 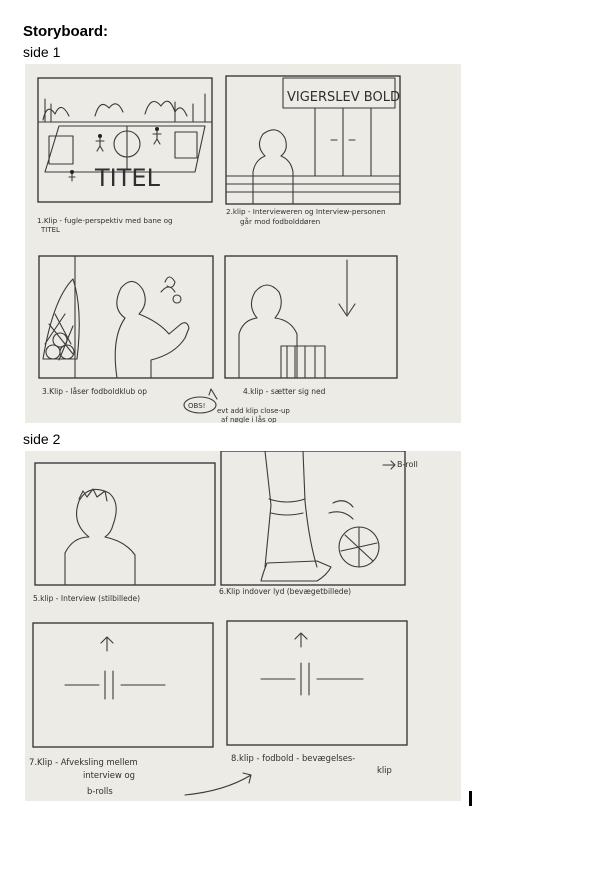 What do you see at coordinates (285, 591) in the screenshot?
I see `panel-6-caption: 6.Klip indover lyd (bevægetbillede)` at bounding box center [285, 591].